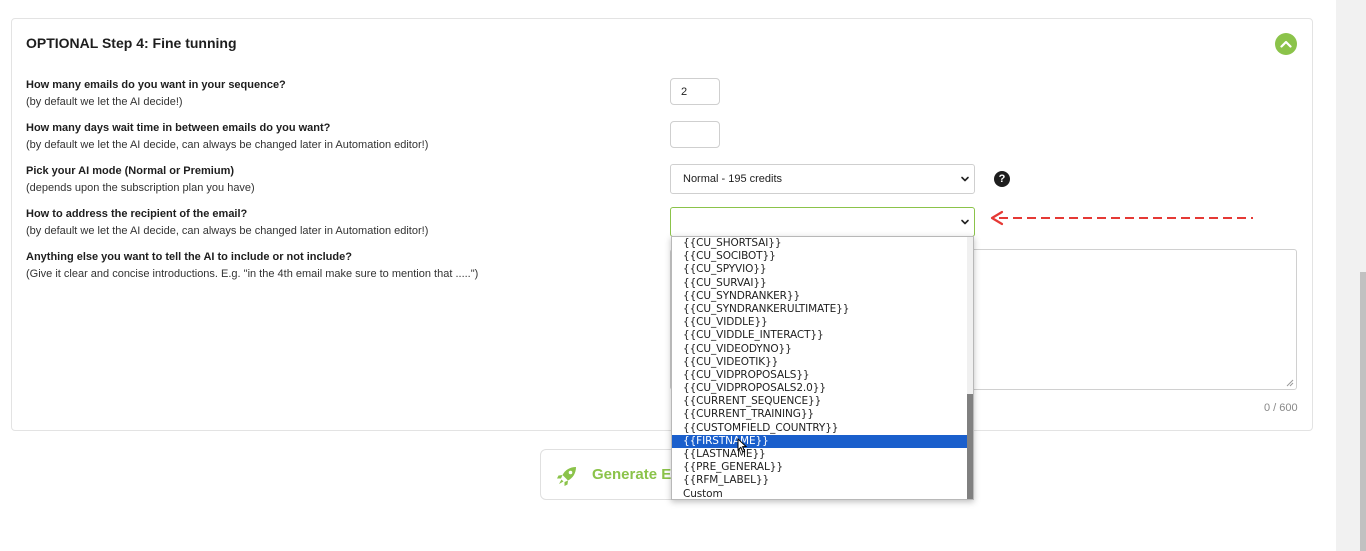  Describe the element at coordinates (820, 256) in the screenshot. I see `dropdown-option: {{CU_SOCIBOT}}` at that location.